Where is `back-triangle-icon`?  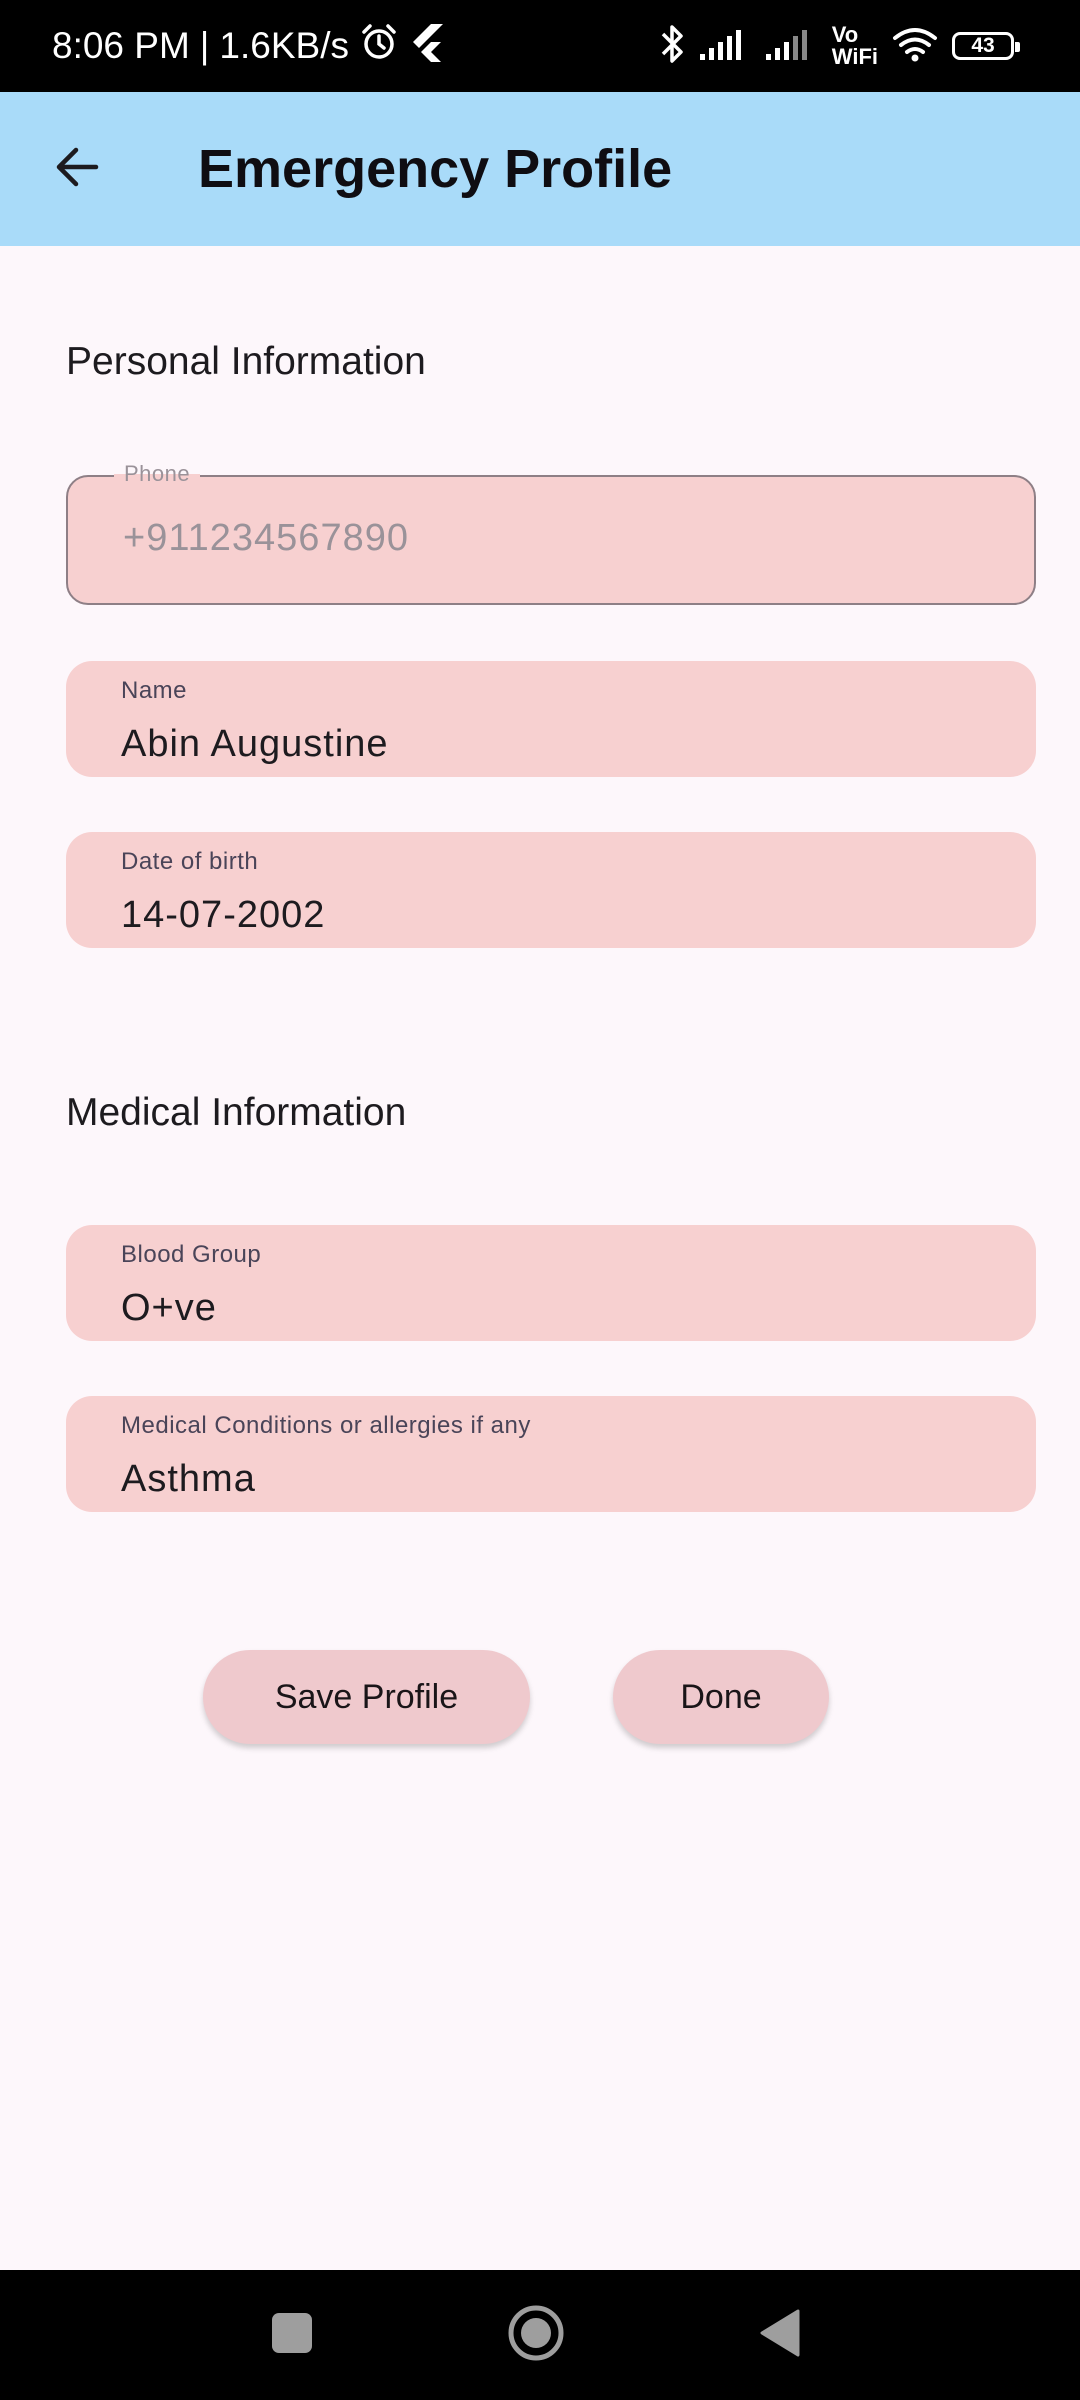
back-triangle-icon is located at coordinates (780, 2335).